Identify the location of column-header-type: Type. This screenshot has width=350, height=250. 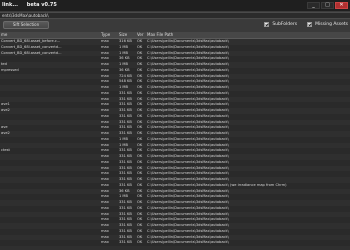
(105, 35).